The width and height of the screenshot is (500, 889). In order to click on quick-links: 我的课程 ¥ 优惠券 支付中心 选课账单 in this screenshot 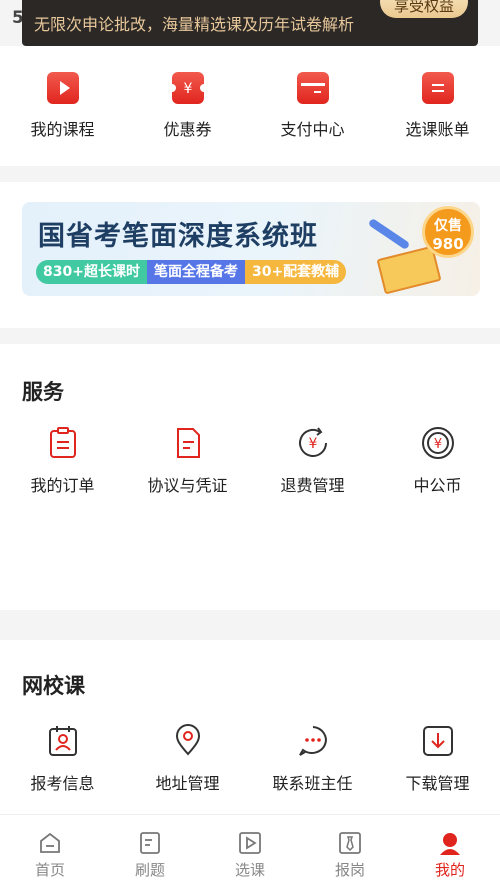, I will do `click(250, 106)`.